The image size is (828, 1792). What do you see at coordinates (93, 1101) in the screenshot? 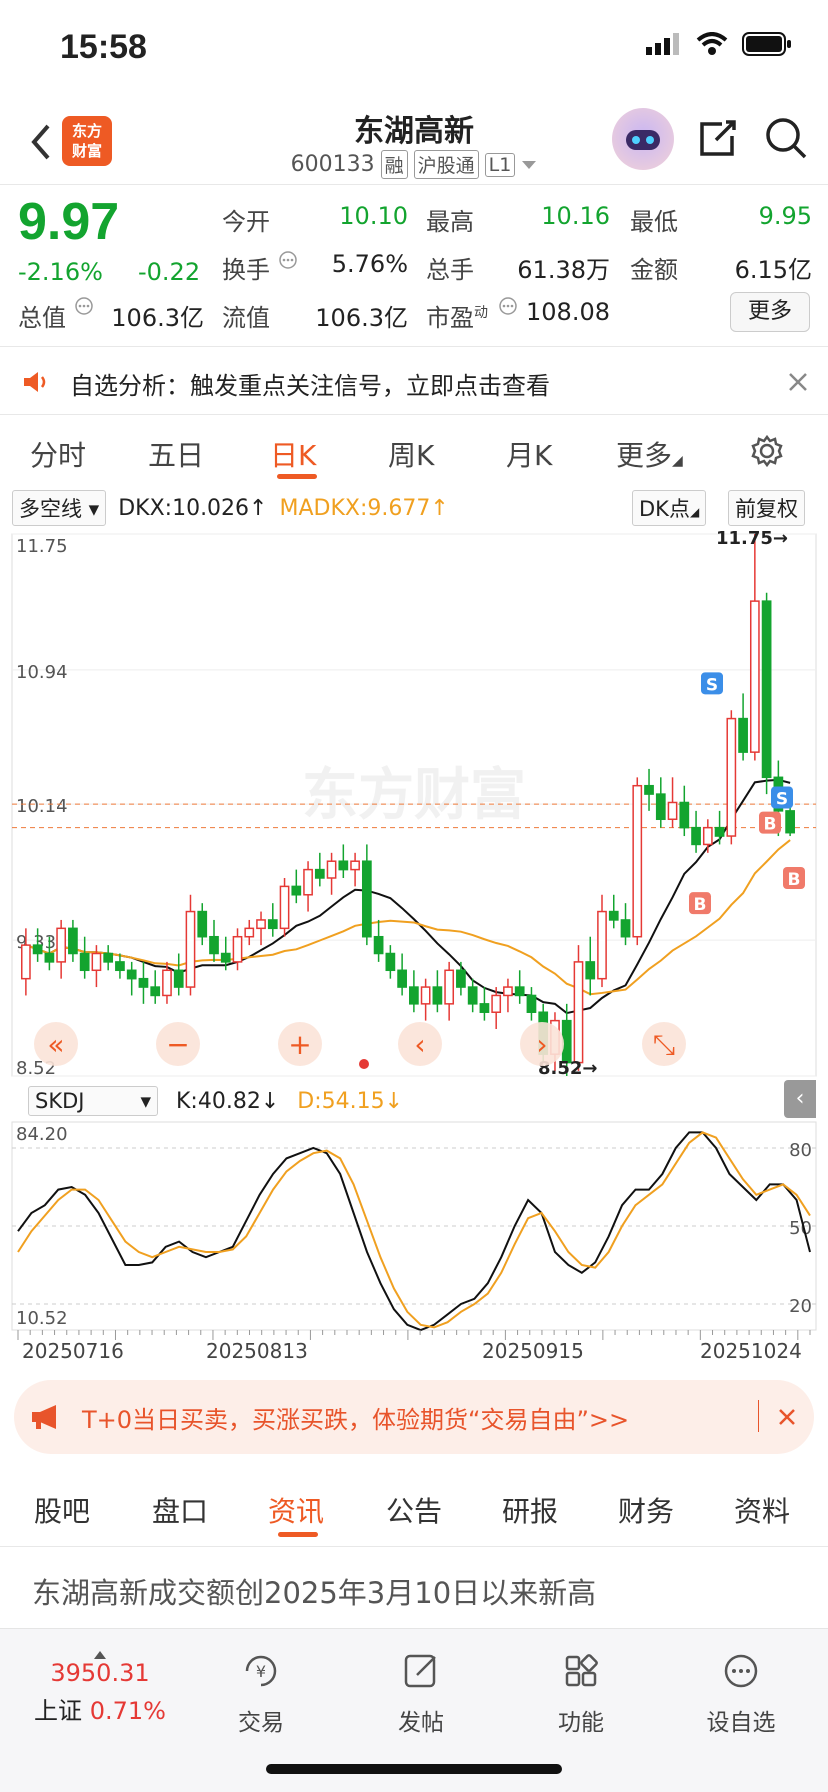
I see `sub-indicator-select: SKDJ ▾` at bounding box center [93, 1101].